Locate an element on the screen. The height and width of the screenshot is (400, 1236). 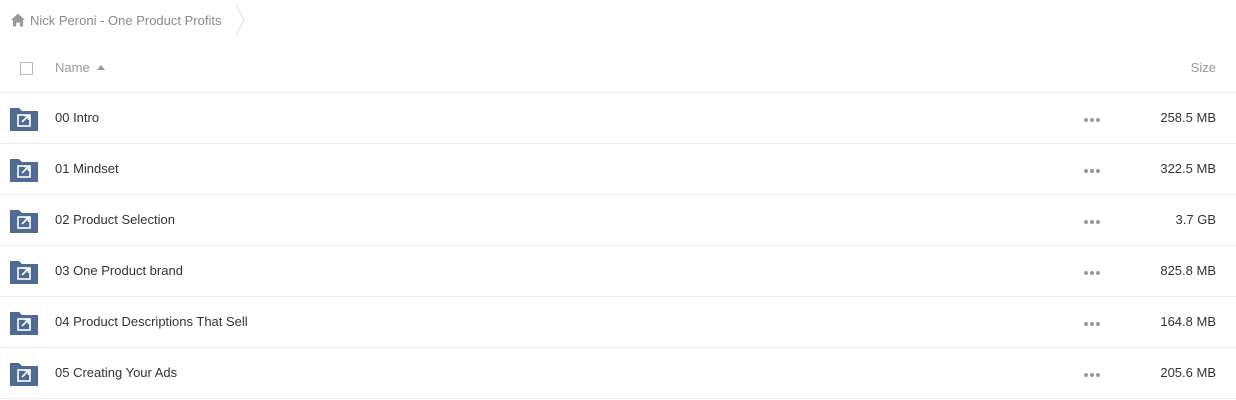
select-all-checkbox is located at coordinates (26, 68).